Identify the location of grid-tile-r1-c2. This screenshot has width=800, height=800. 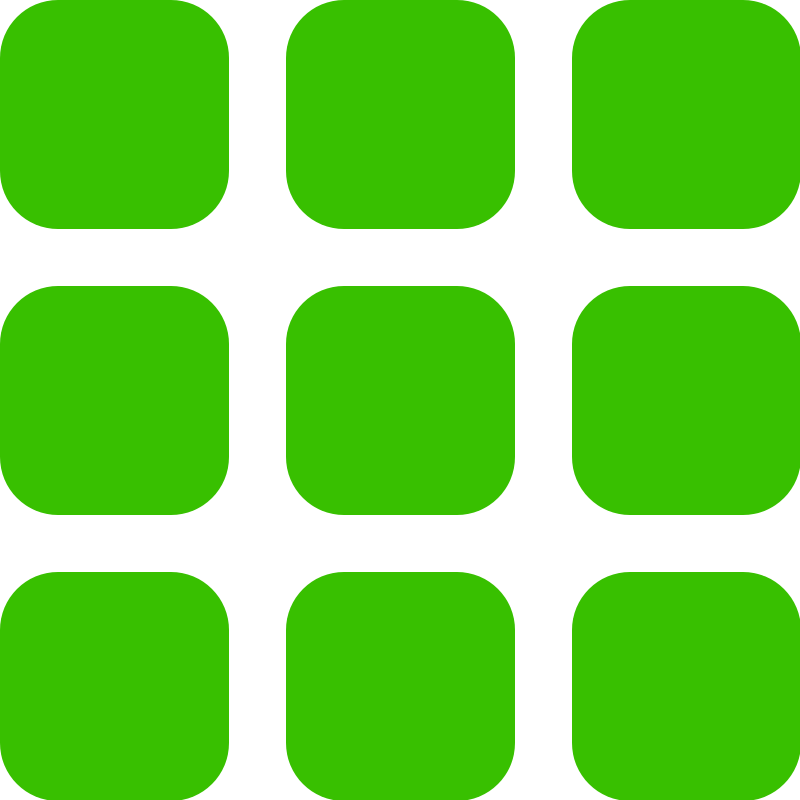
(400, 114).